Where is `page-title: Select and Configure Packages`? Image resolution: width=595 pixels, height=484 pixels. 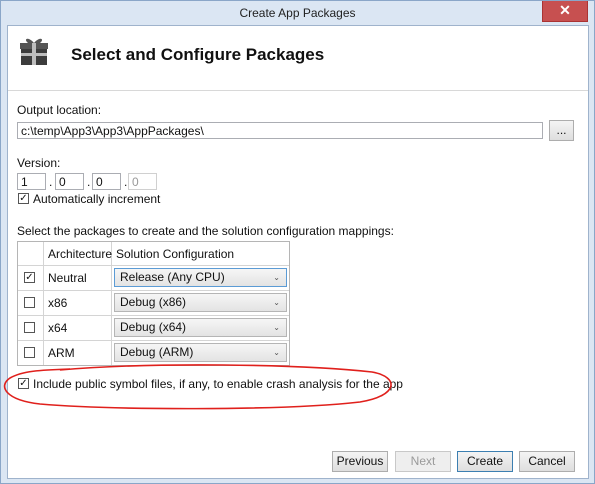 page-title: Select and Configure Packages is located at coordinates (198, 54).